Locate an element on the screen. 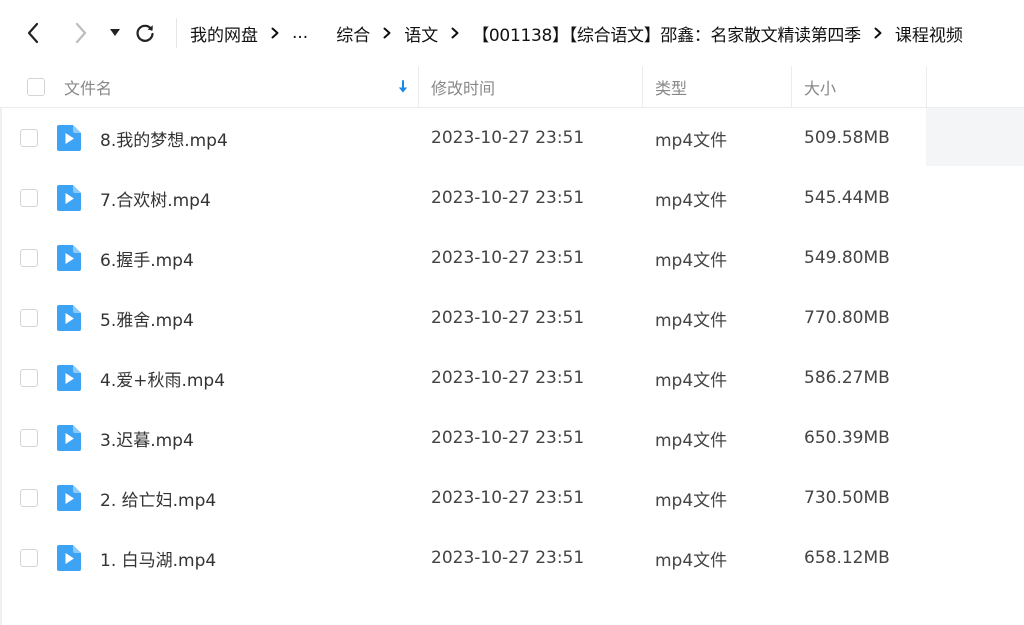 The height and width of the screenshot is (625, 1024). file-name: 1. 白马湖.mp4 is located at coordinates (158, 558).